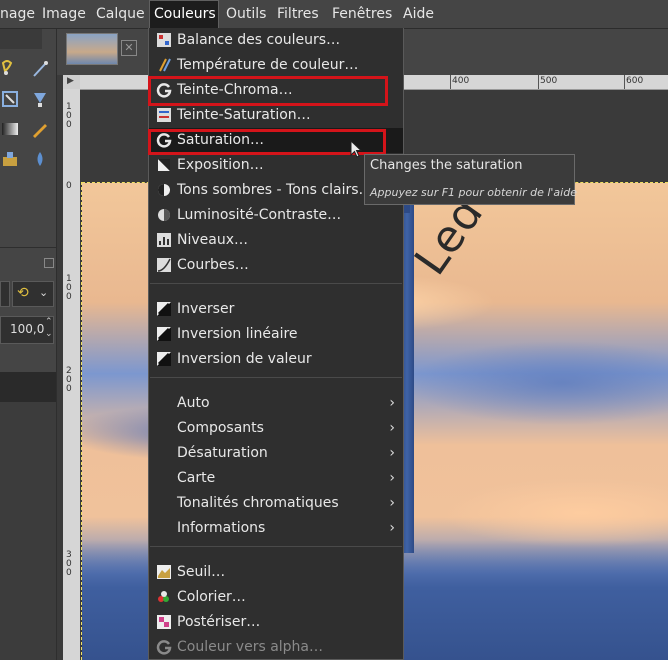 This screenshot has width=668, height=660. I want to click on menu-fenetres: Fenêtres, so click(362, 14).